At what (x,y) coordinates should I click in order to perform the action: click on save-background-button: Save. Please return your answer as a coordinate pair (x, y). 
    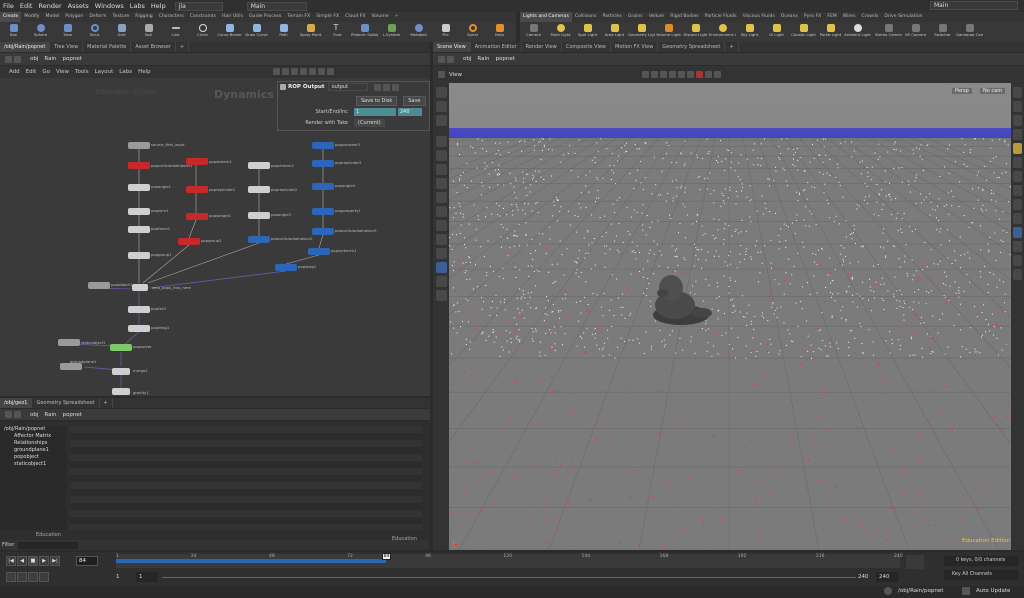
    Looking at the image, I should click on (414, 100).